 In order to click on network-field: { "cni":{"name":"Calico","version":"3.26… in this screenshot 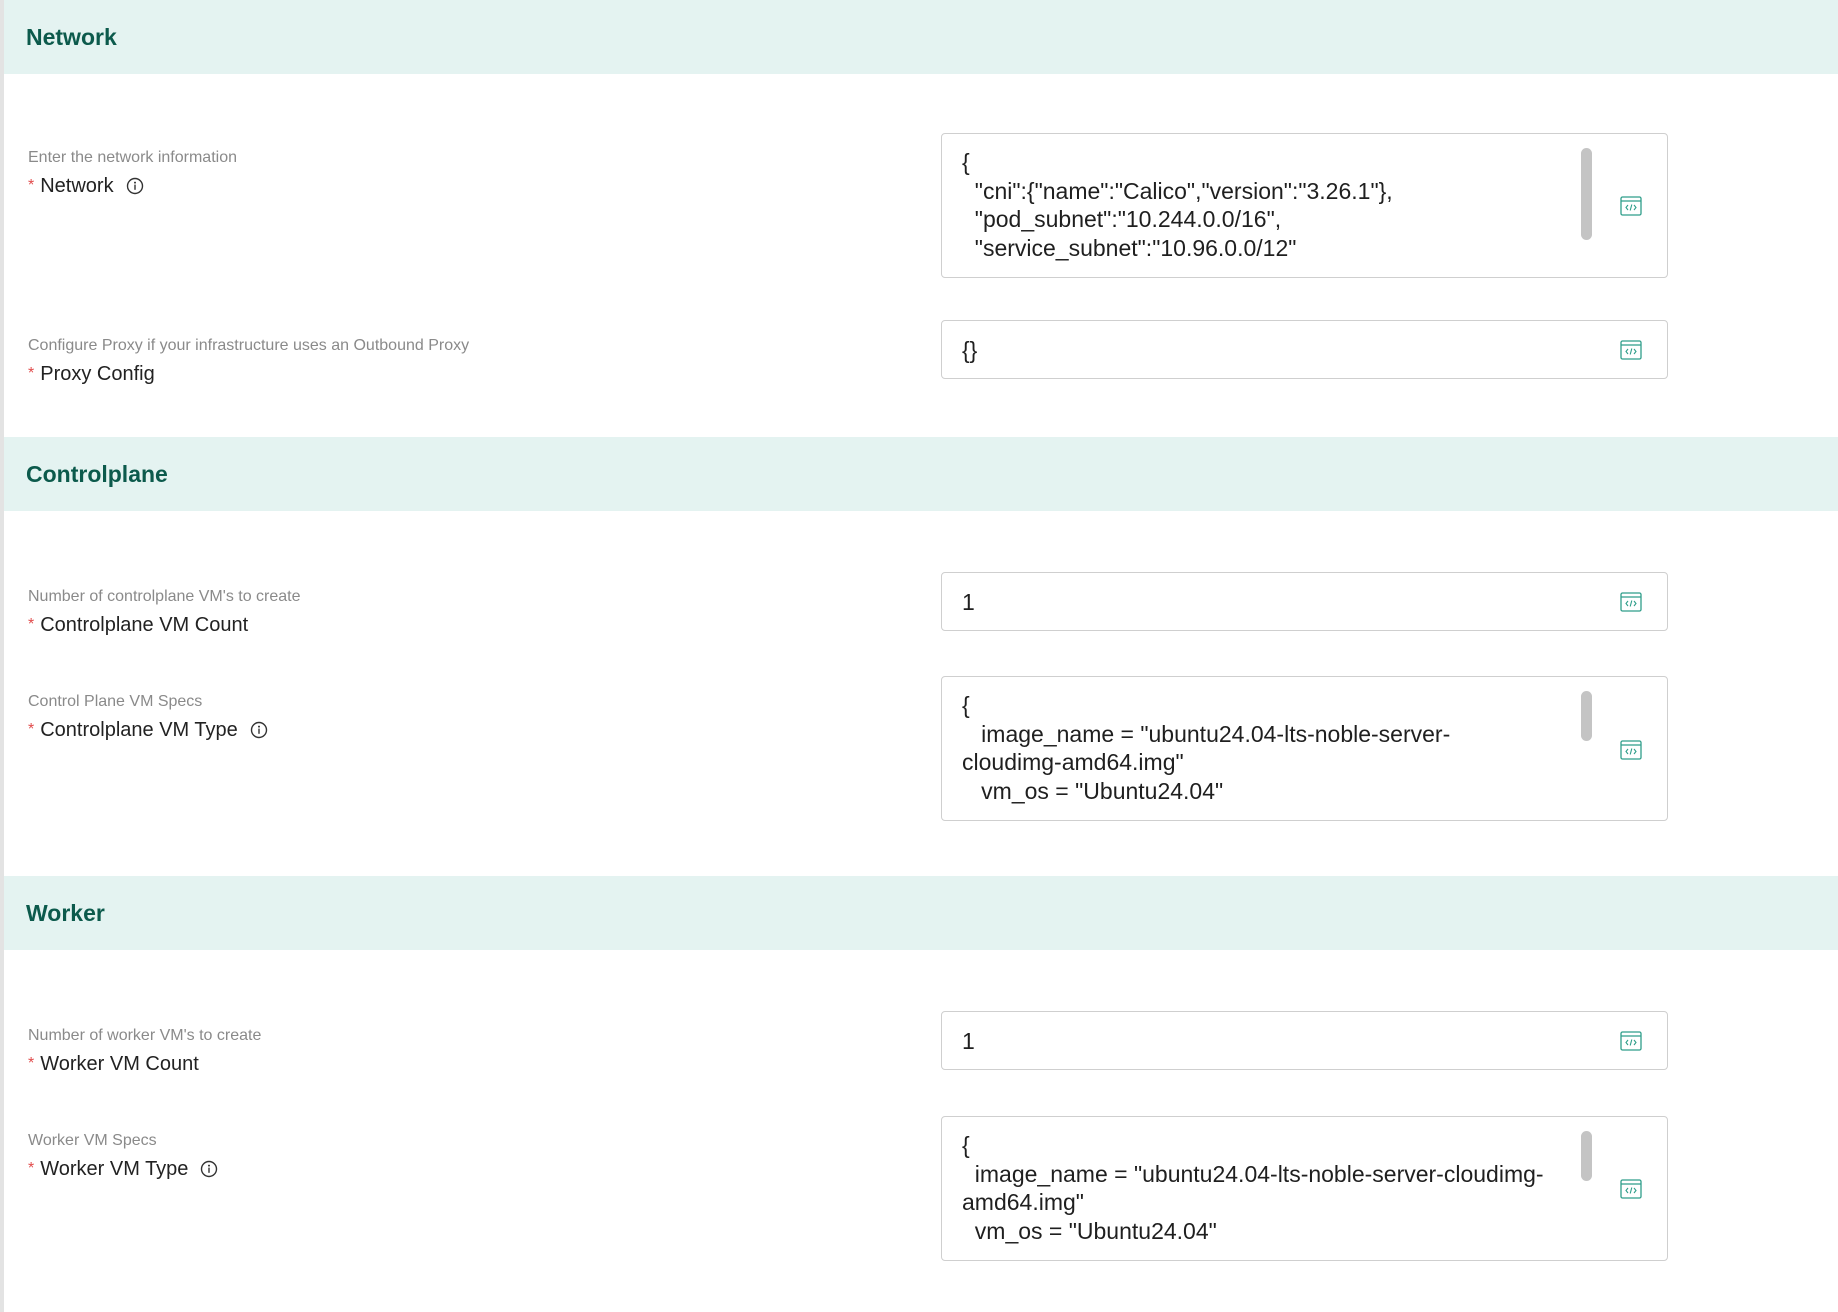, I will do `click(1304, 205)`.